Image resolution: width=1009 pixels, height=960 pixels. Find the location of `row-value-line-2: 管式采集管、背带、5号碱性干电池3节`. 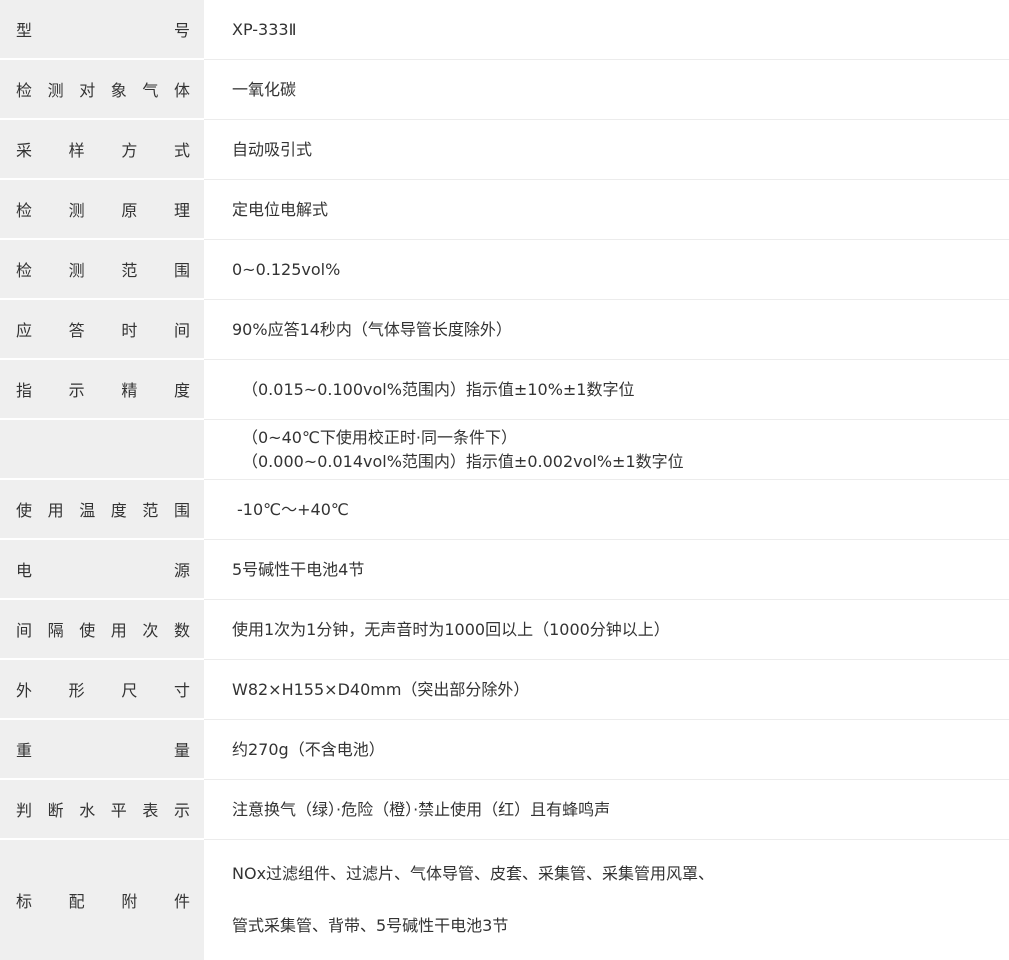

row-value-line-2: 管式采集管、背带、5号碱性干电池3节 is located at coordinates (370, 925).